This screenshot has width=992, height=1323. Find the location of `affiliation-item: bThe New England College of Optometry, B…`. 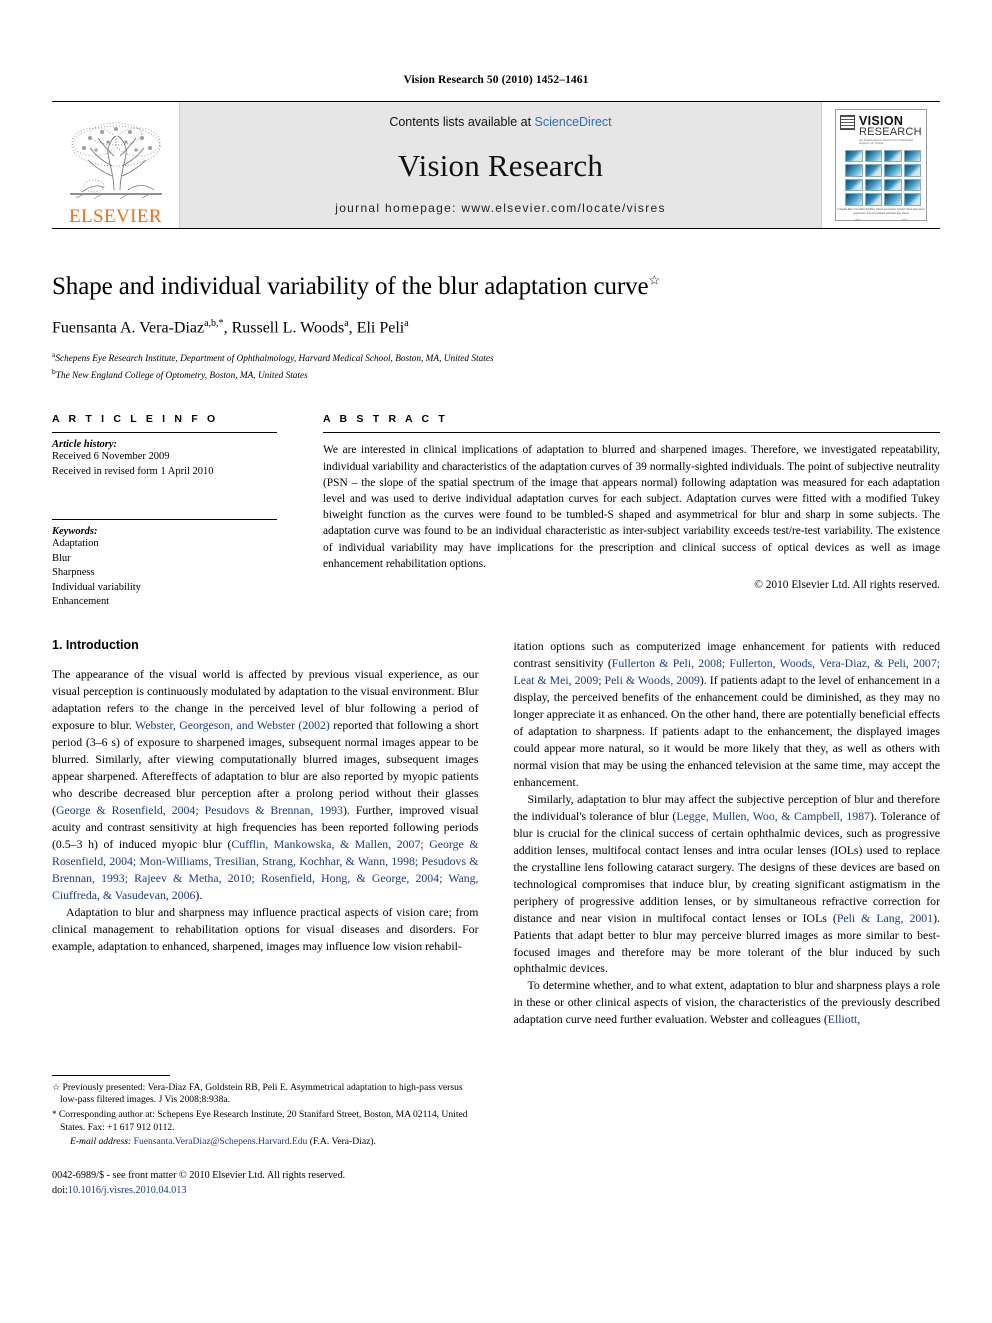

affiliation-item: bThe New England College of Optometry, B… is located at coordinates (496, 375).